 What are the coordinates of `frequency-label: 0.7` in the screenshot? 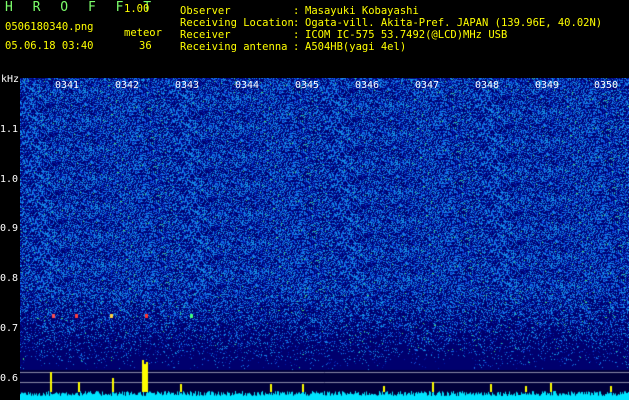 It's located at (9, 328).